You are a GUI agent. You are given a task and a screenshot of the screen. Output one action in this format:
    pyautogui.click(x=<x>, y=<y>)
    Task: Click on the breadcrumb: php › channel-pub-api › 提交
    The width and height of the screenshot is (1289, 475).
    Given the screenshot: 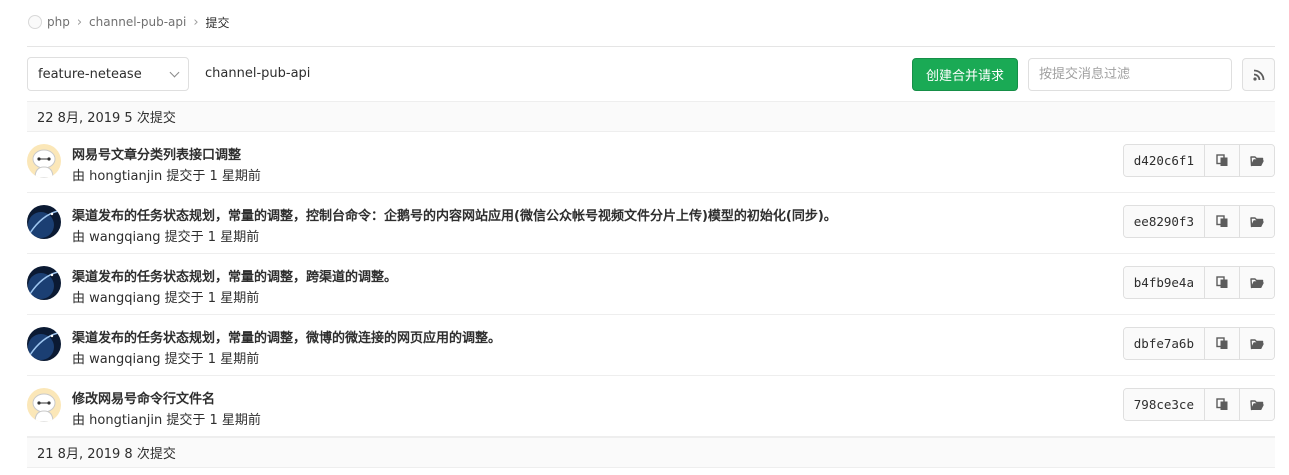 What is the action you would take?
    pyautogui.click(x=129, y=22)
    